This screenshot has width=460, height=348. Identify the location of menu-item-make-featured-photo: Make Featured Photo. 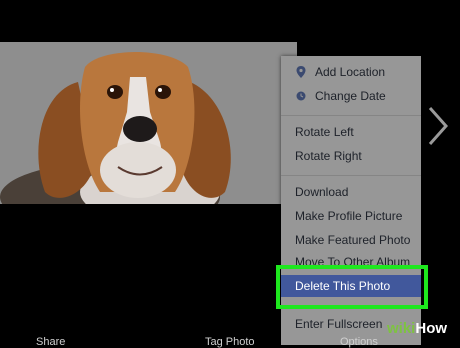
(351, 240).